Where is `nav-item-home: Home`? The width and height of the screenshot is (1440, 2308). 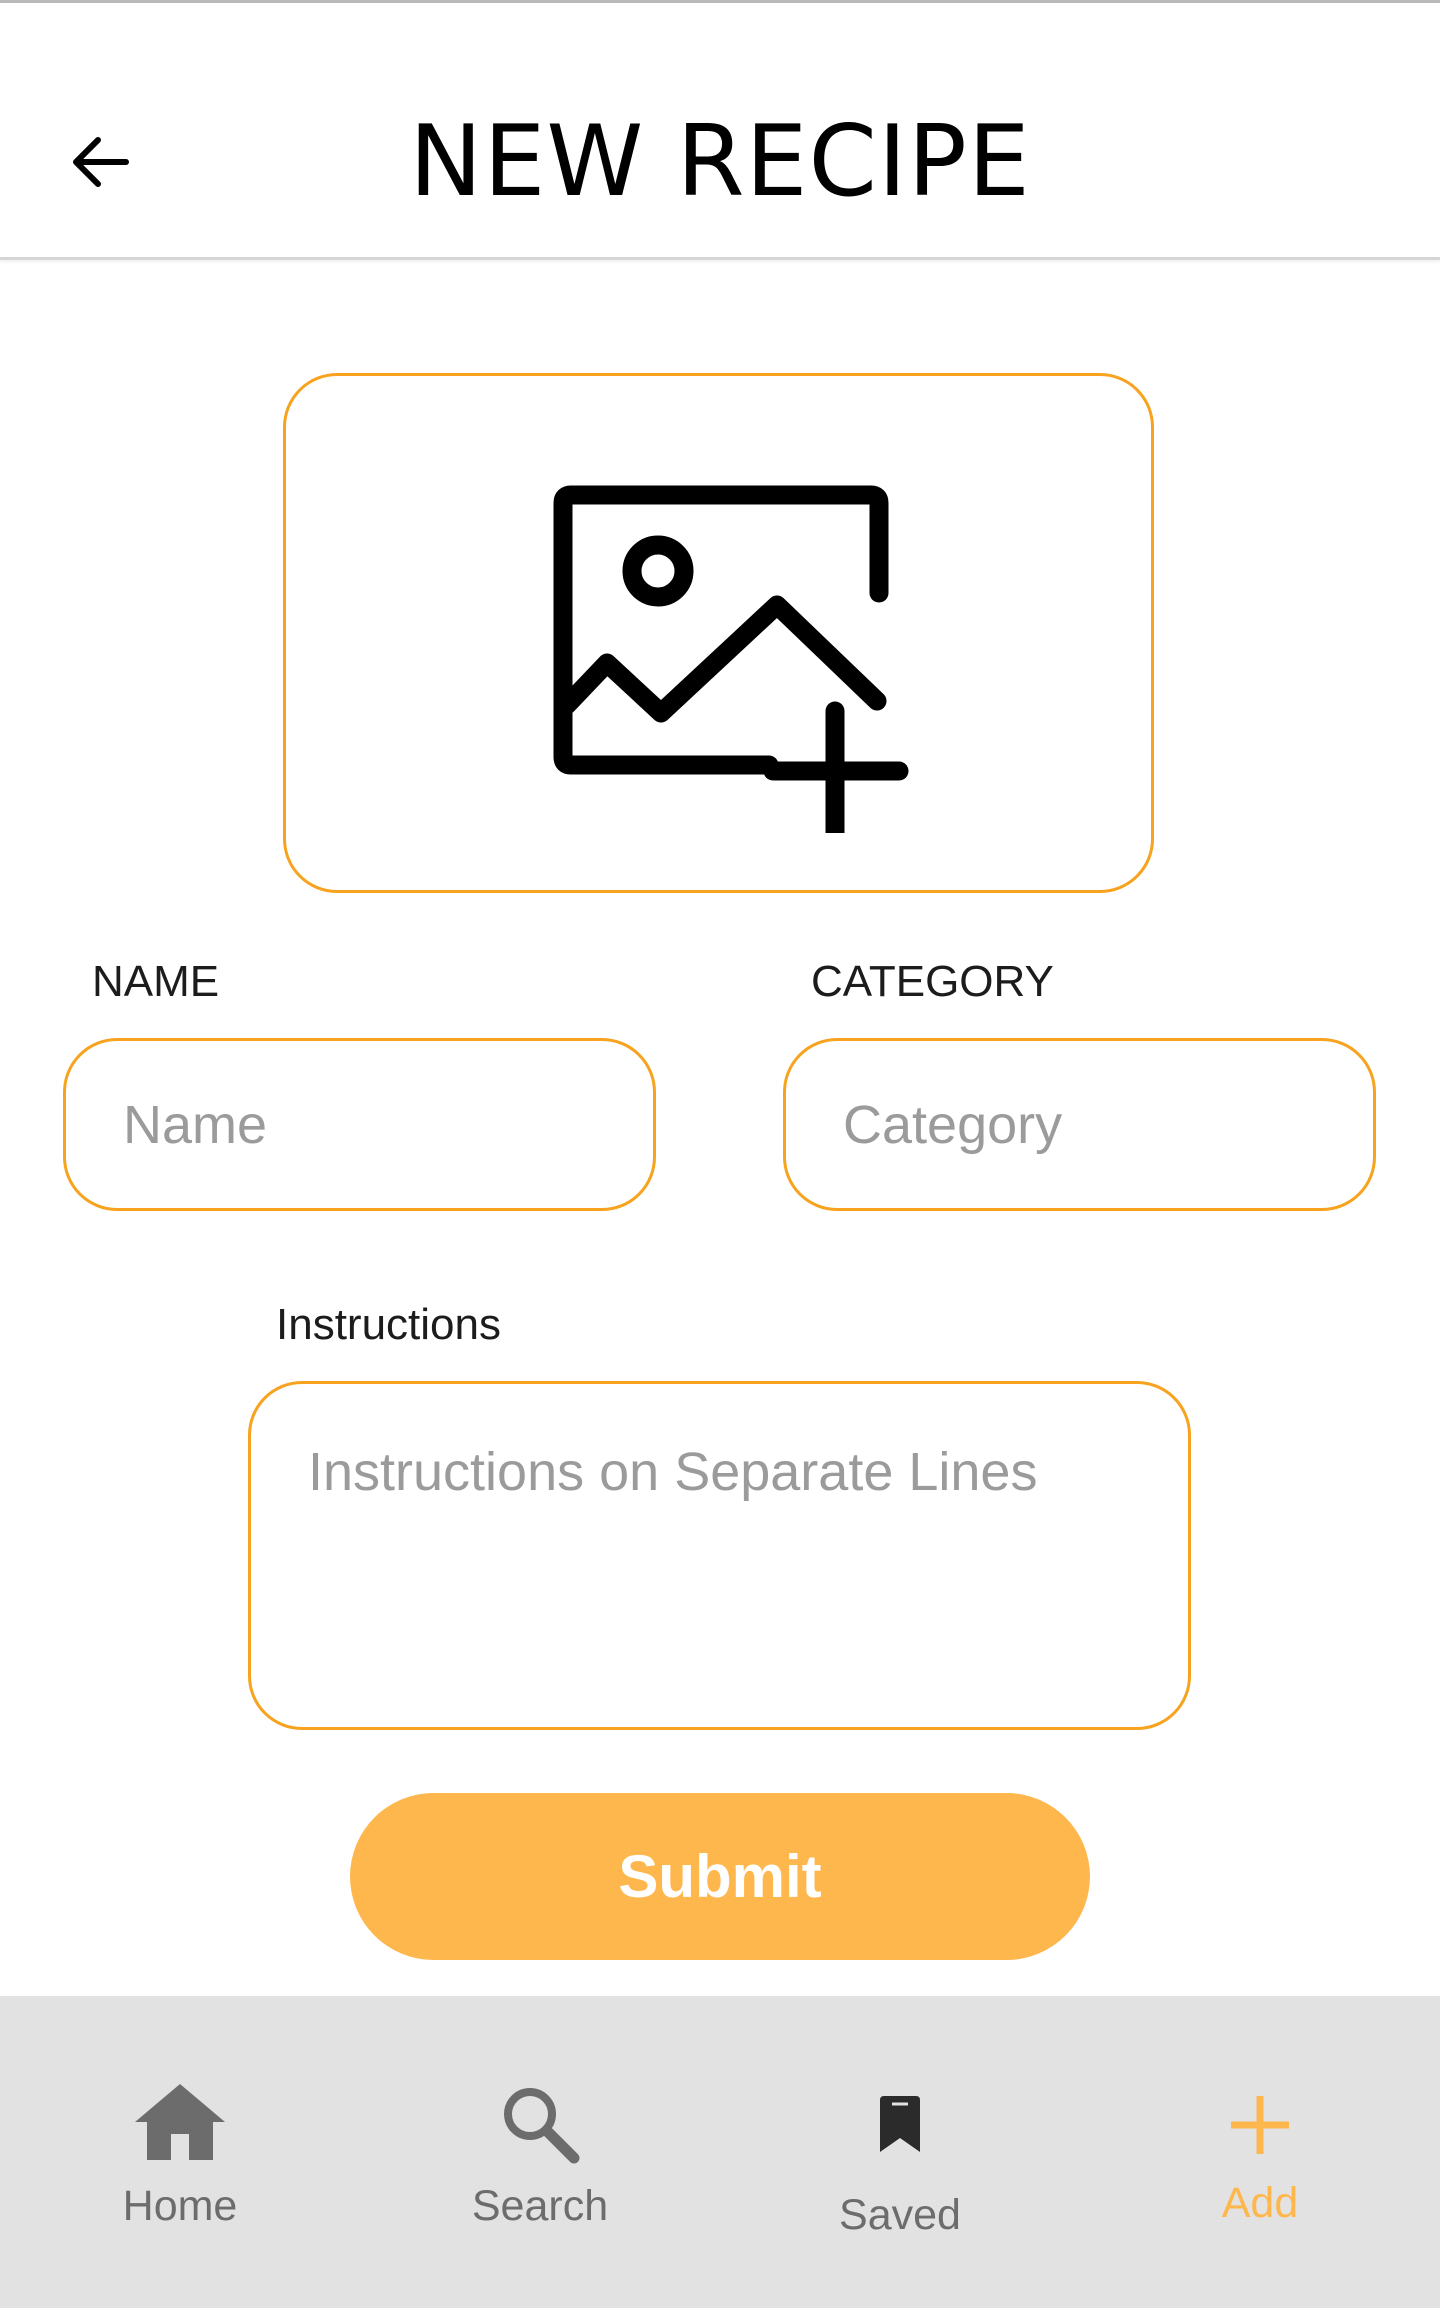
nav-item-home: Home is located at coordinates (180, 2152).